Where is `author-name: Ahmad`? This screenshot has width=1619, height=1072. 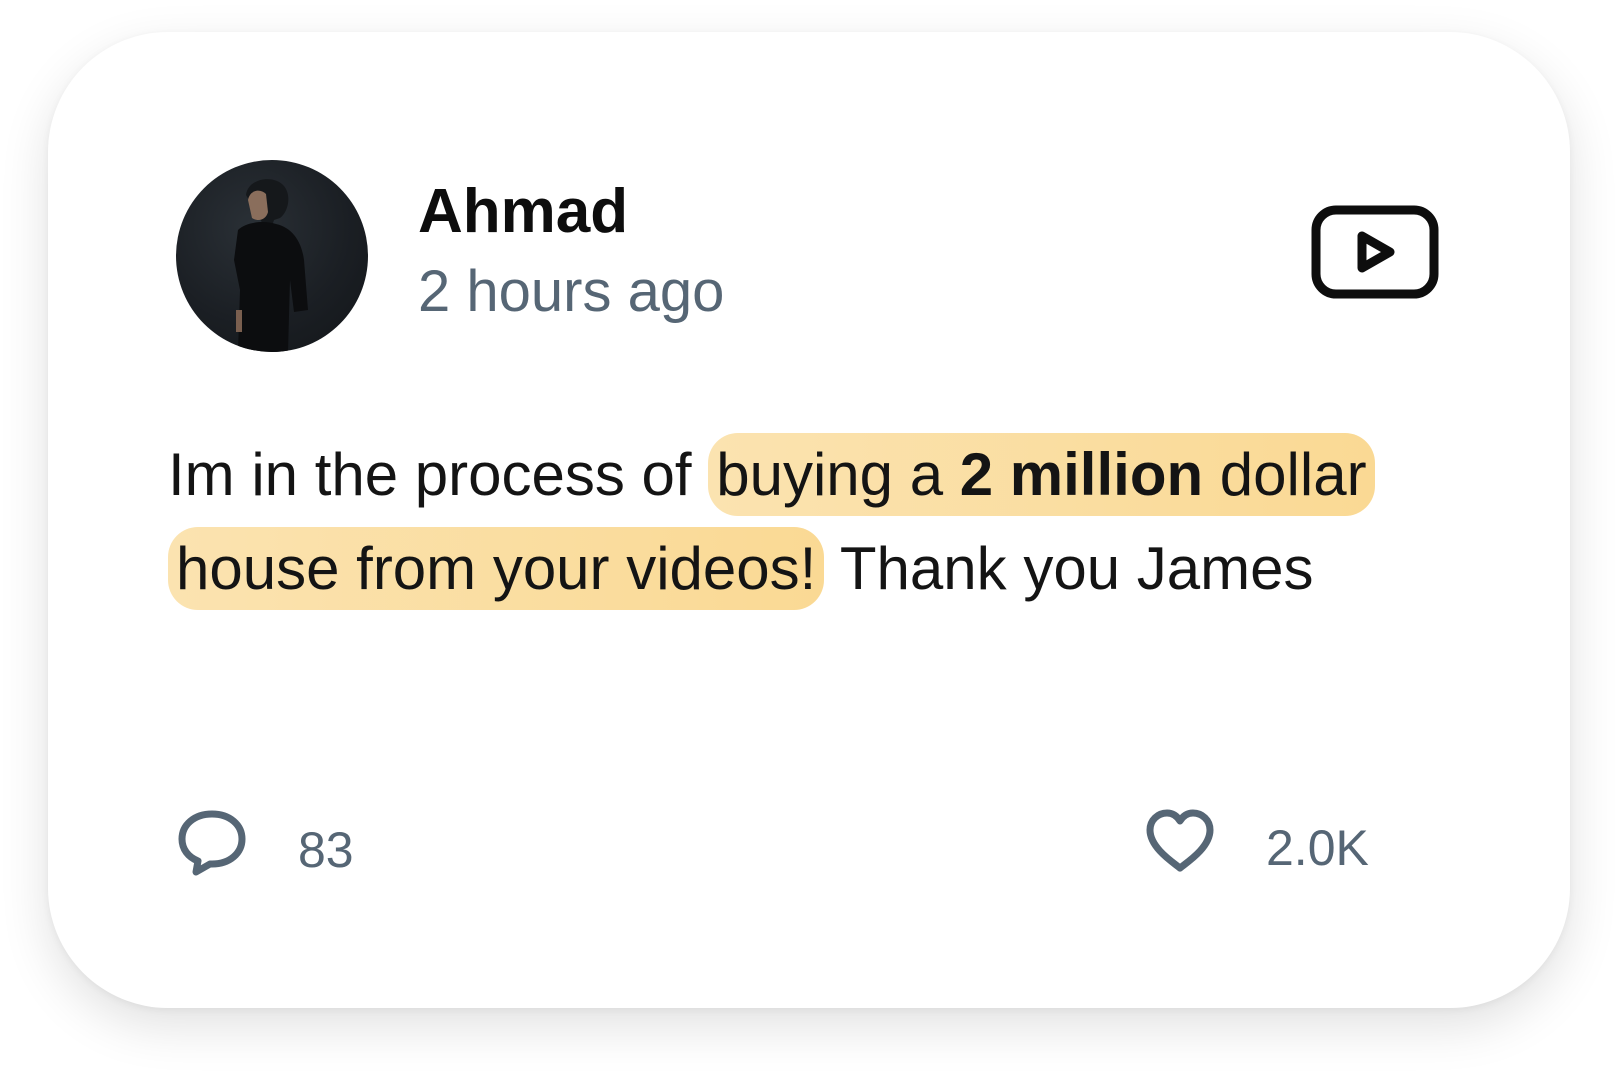 author-name: Ahmad is located at coordinates (523, 212).